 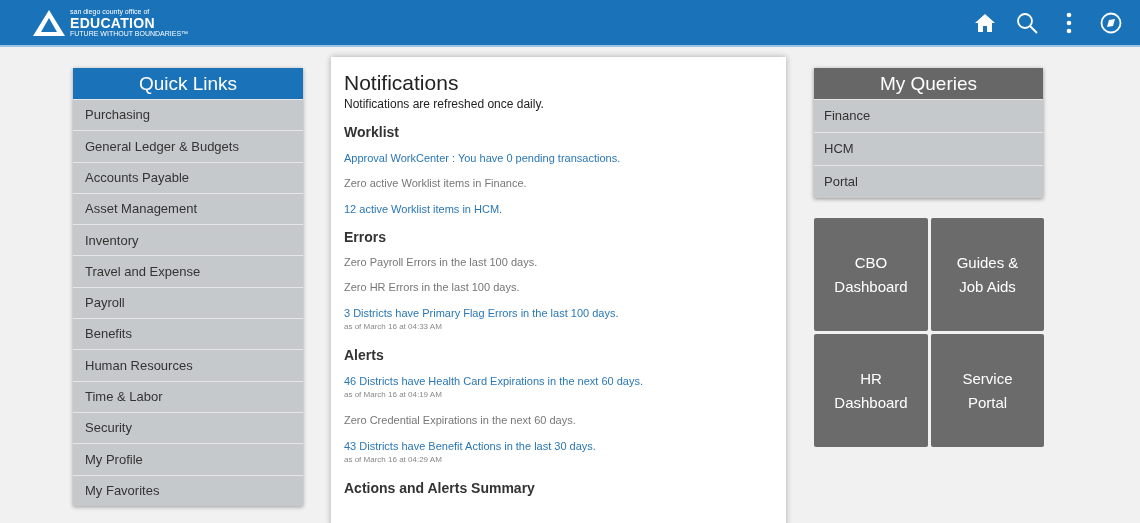 I want to click on timestamp: as of March 16 at 04:29 AM, so click(x=393, y=460).